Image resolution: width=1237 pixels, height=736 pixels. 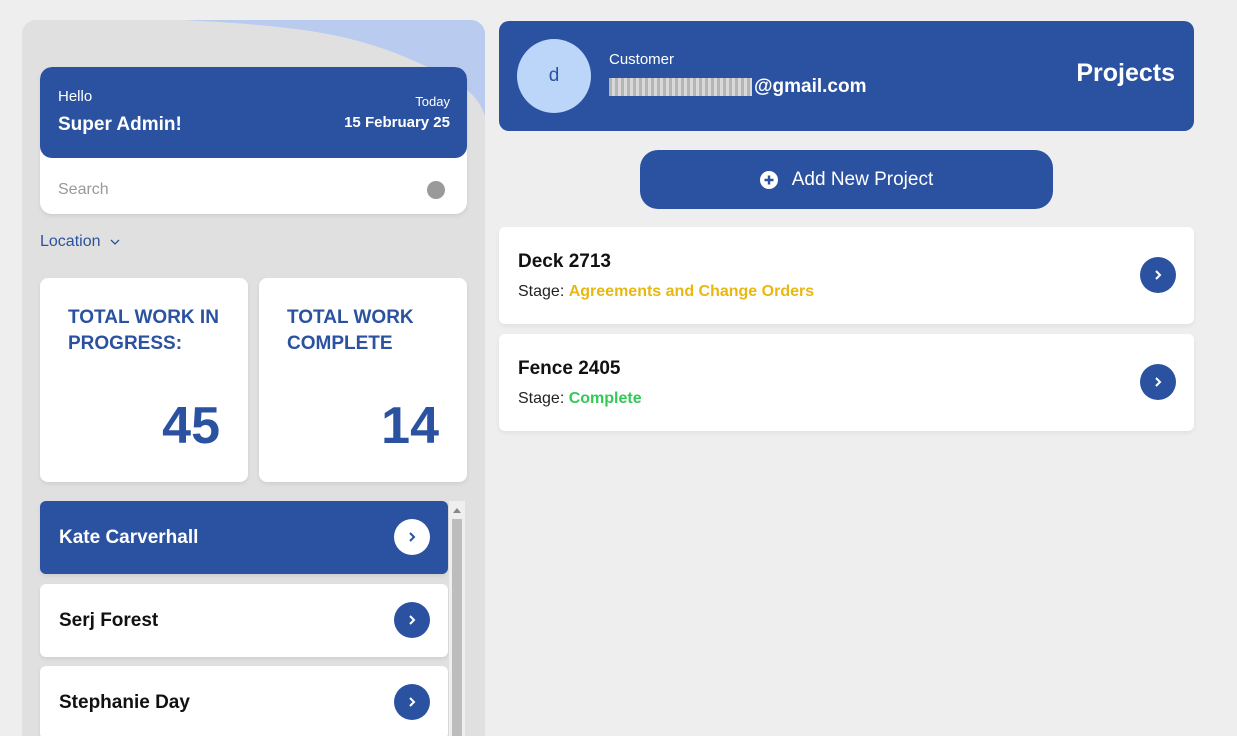 I want to click on project-stage: Stage: Agreements and Change Orders, so click(x=666, y=292).